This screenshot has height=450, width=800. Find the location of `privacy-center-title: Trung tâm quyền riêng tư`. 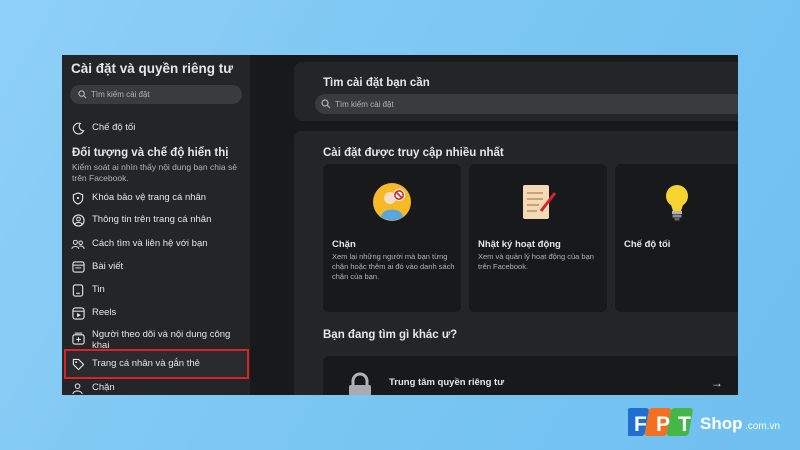

privacy-center-title: Trung tâm quyền riêng tư is located at coordinates (447, 382).